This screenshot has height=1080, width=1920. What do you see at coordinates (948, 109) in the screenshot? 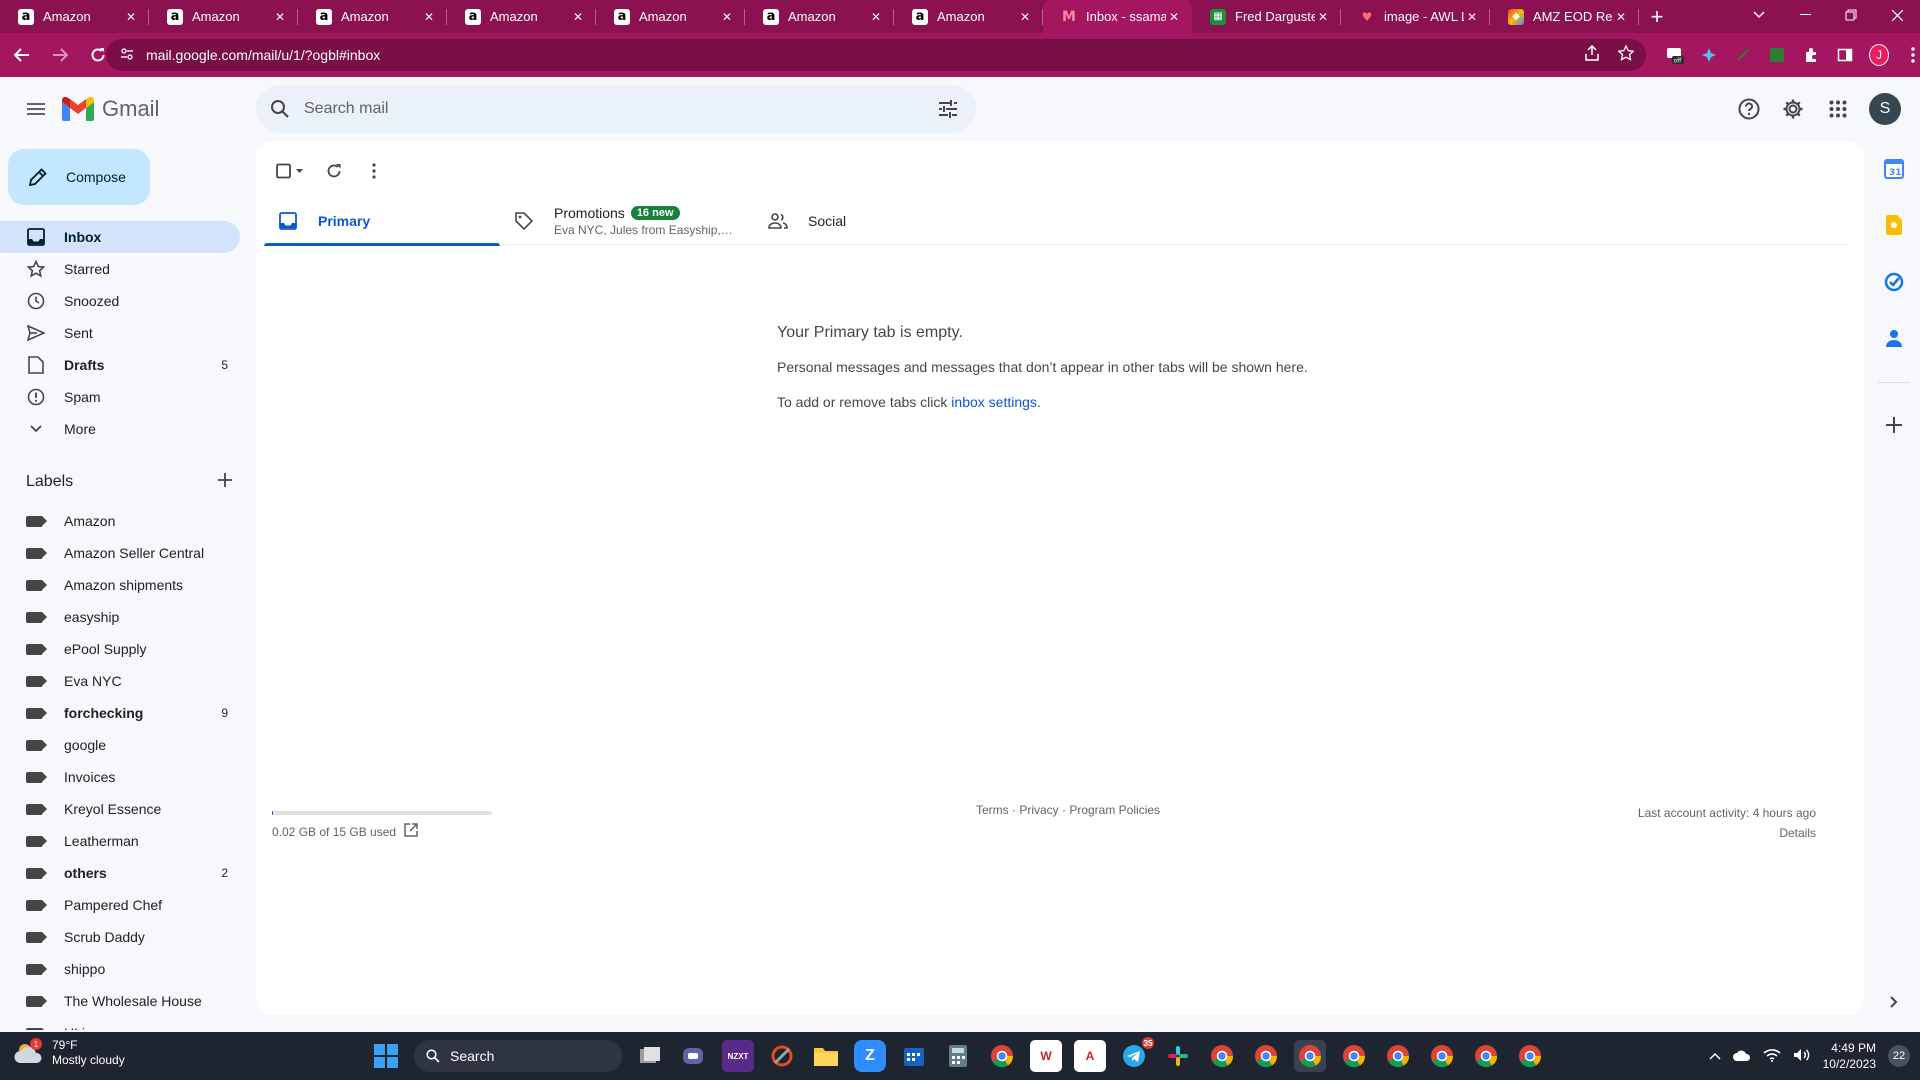
I see `search-options-button` at bounding box center [948, 109].